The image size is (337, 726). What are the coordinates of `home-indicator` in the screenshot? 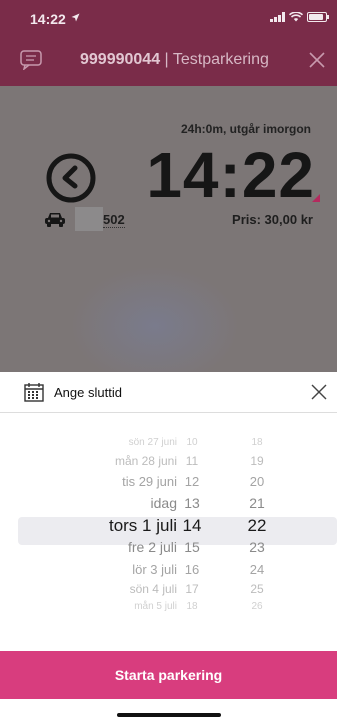 It's located at (169, 715).